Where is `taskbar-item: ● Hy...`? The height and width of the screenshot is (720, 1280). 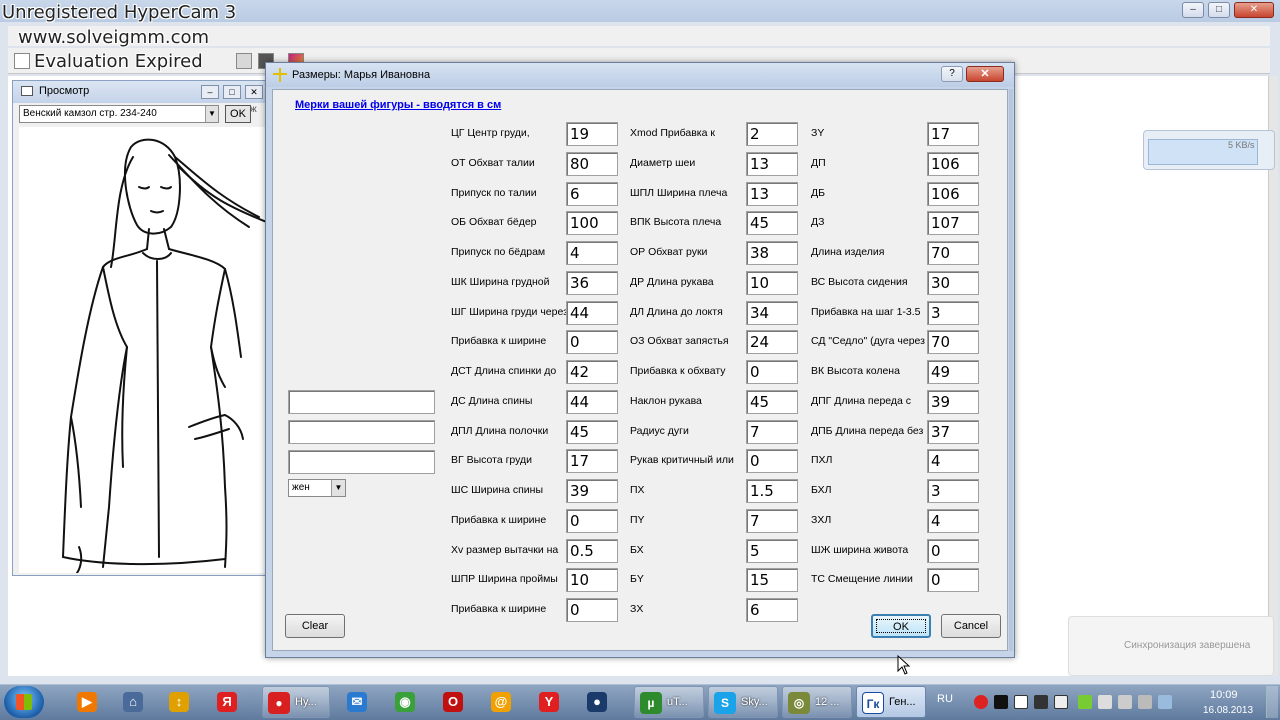
taskbar-item: ● Hy... is located at coordinates (296, 702).